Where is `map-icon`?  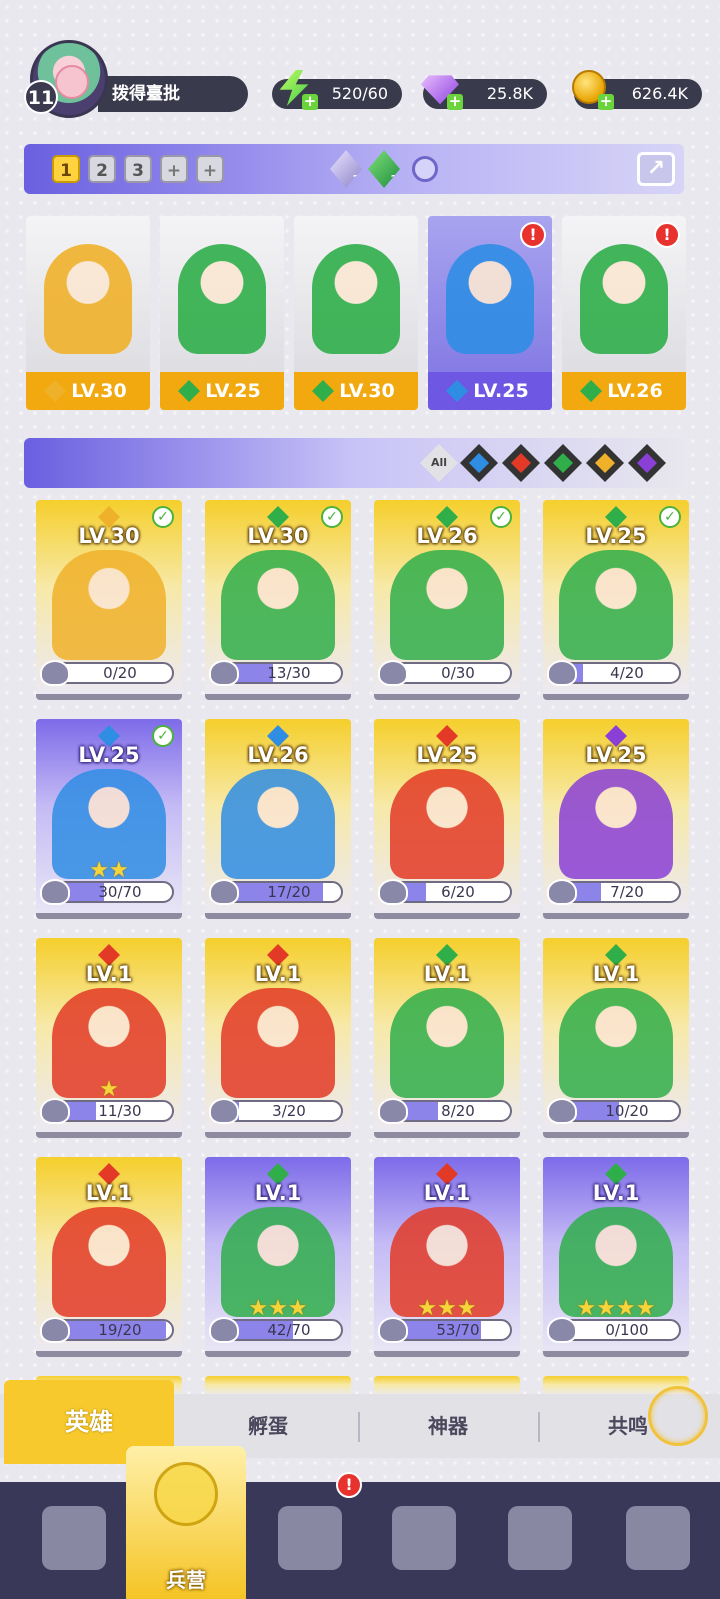 map-icon is located at coordinates (310, 1538).